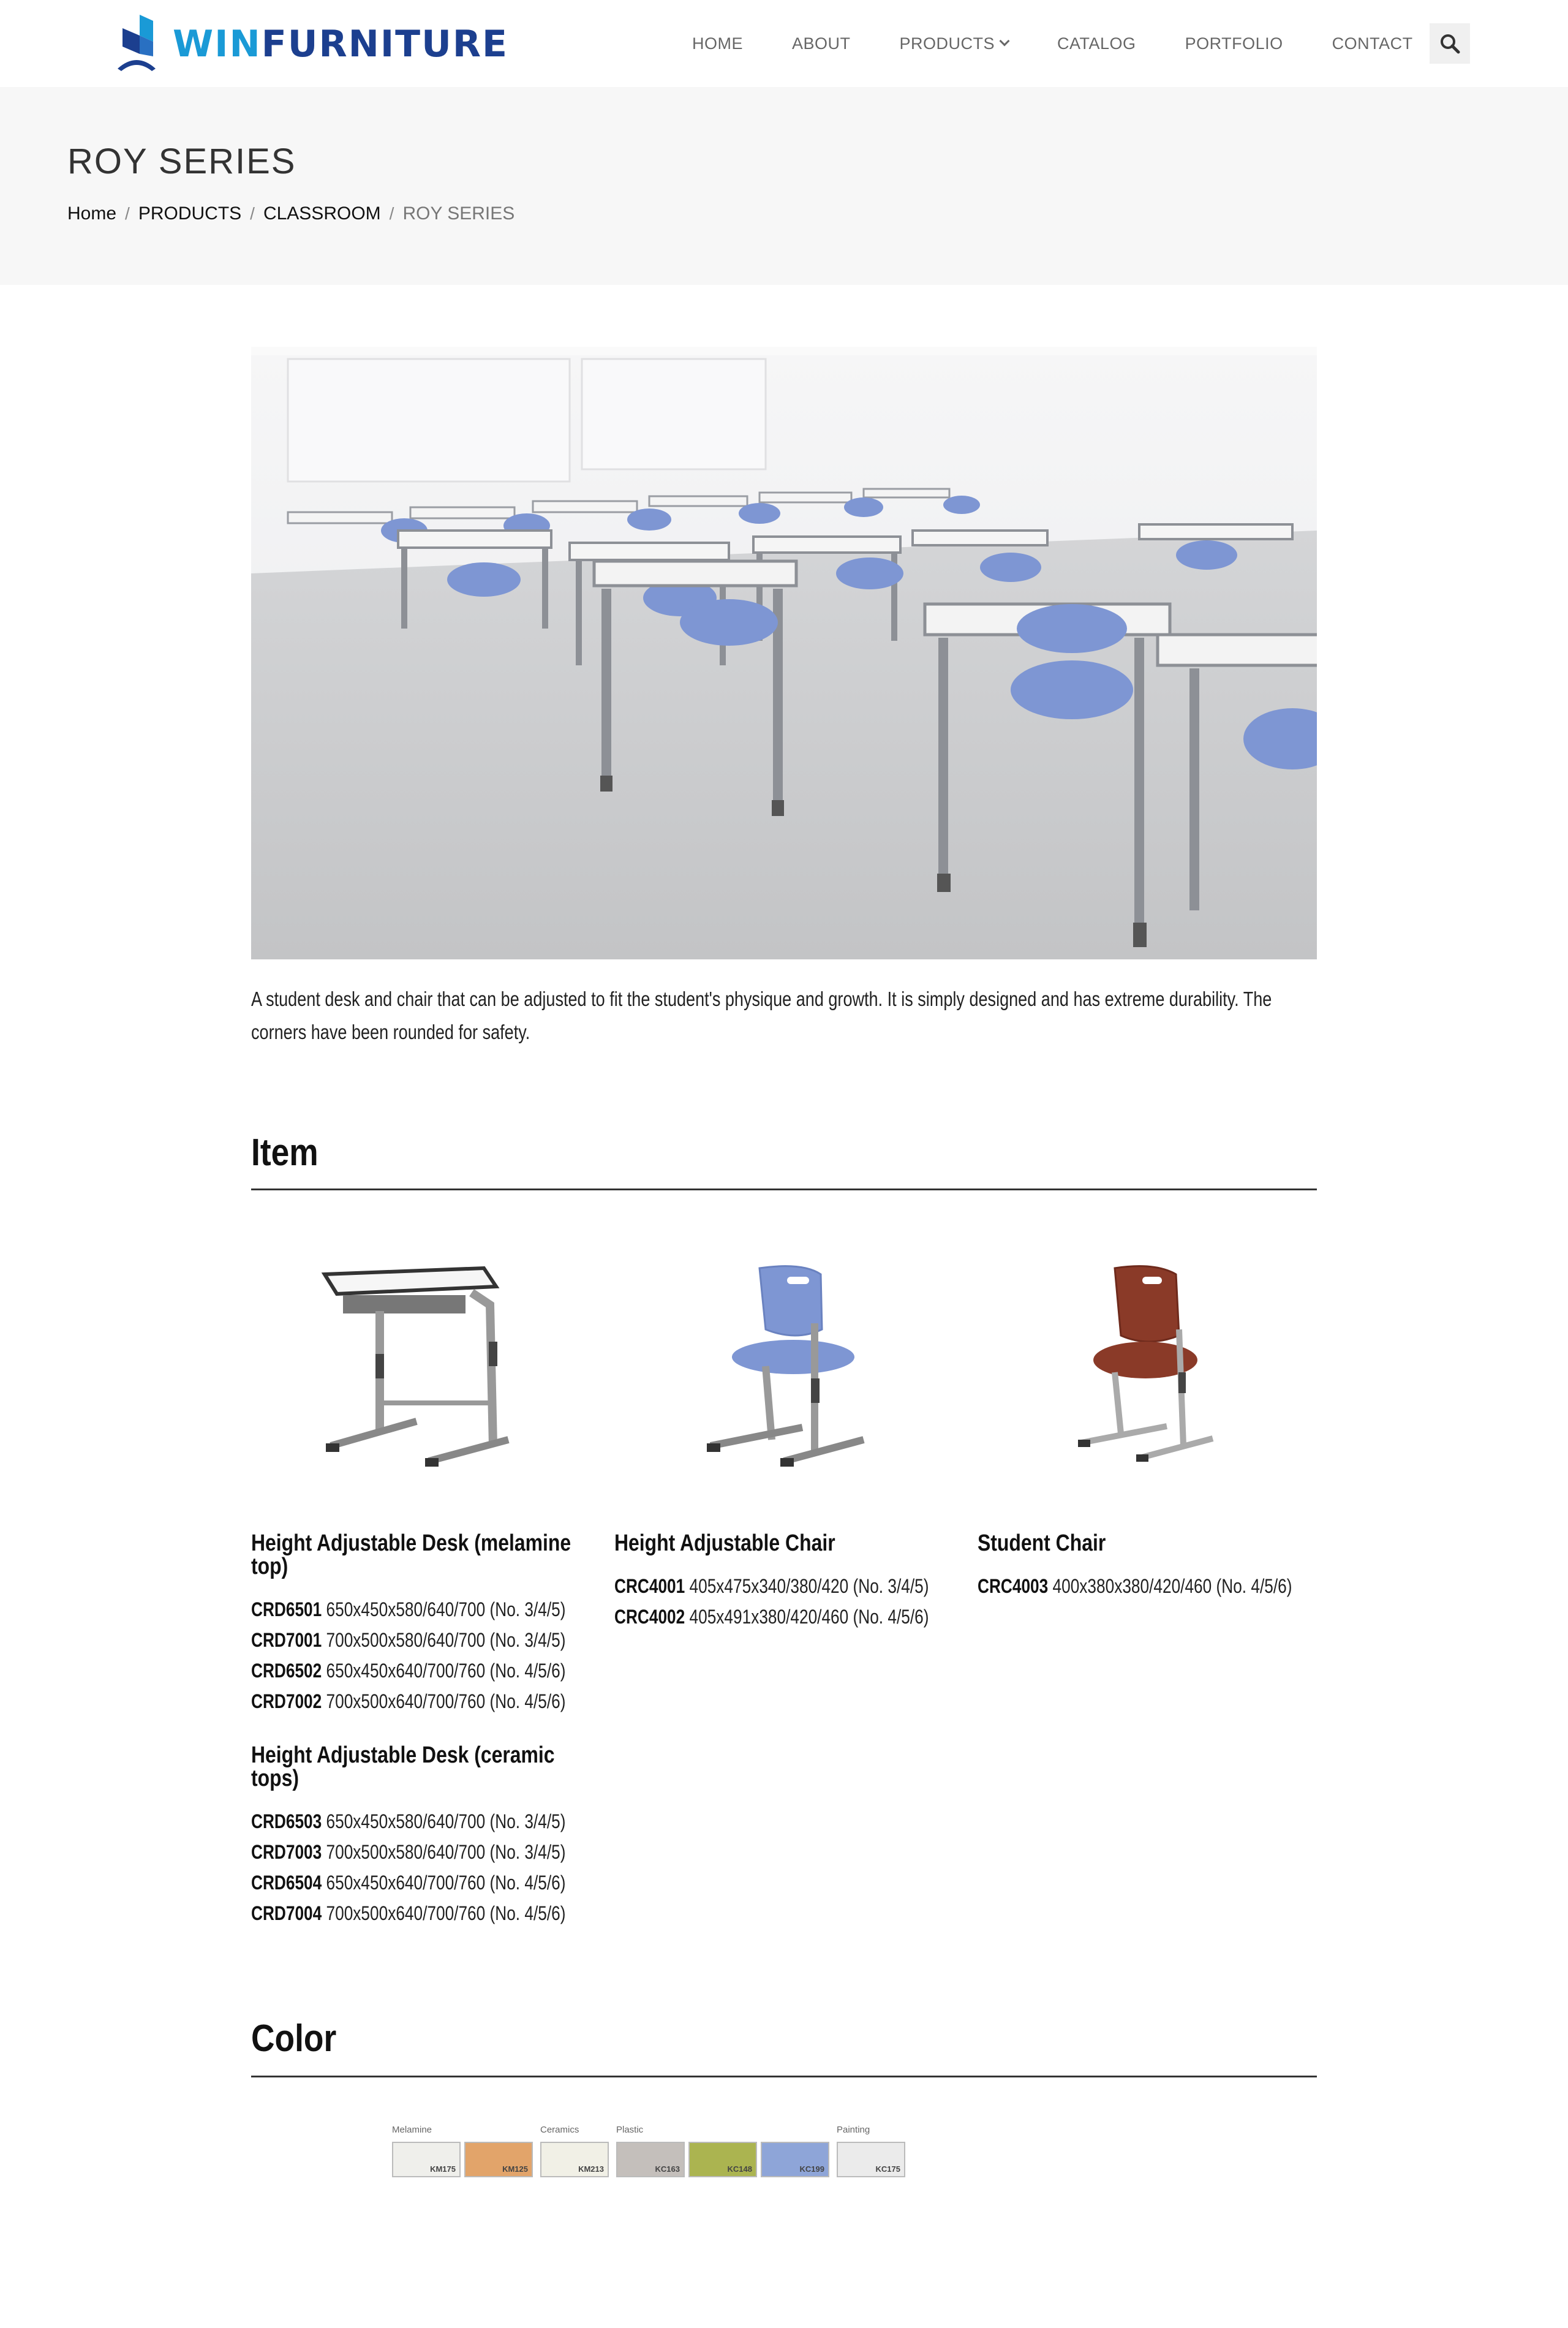 Image resolution: width=1568 pixels, height=2328 pixels. I want to click on swatch-code: KM175, so click(443, 2169).